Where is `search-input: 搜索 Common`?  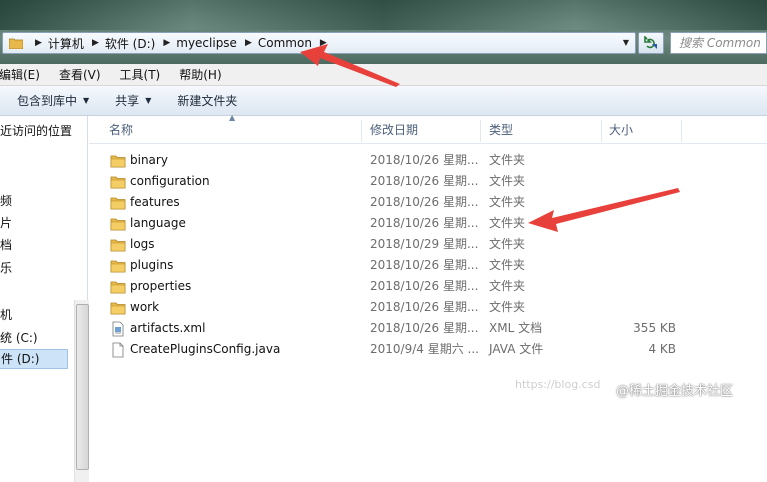
search-input: 搜索 Common is located at coordinates (718, 43).